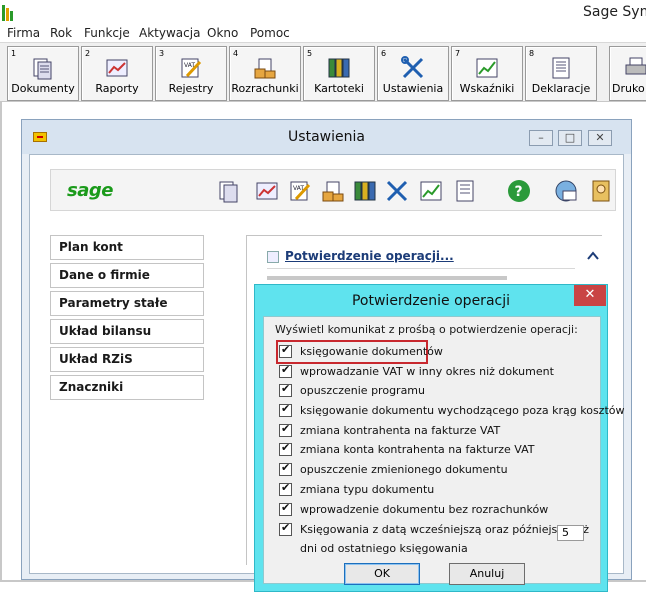 This screenshot has height=606, width=646. I want to click on mail-globe-icon, so click(566, 191).